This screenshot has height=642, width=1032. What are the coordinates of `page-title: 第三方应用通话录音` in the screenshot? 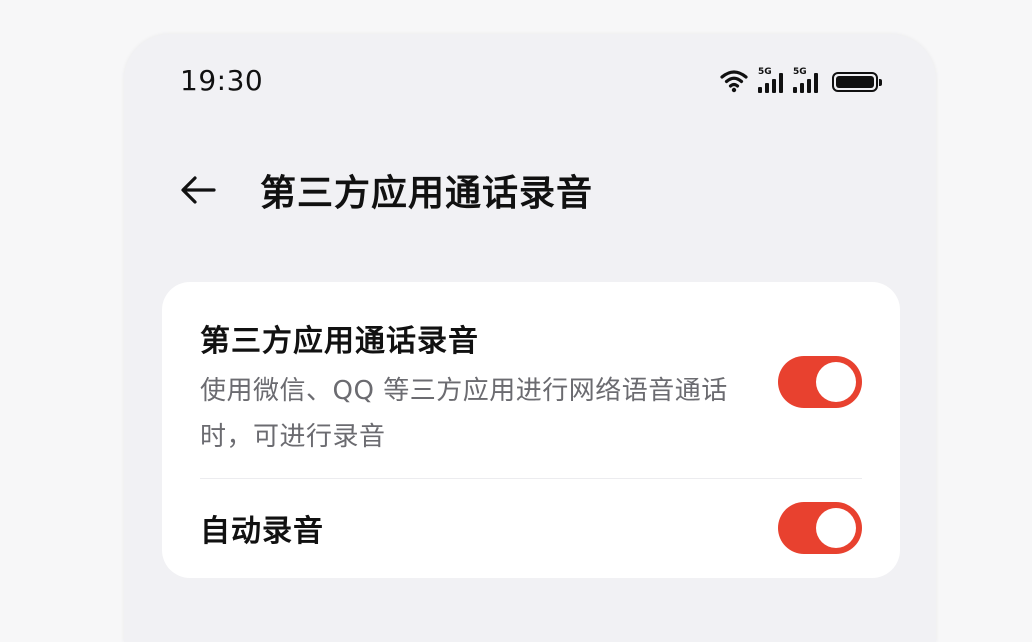 It's located at (427, 193).